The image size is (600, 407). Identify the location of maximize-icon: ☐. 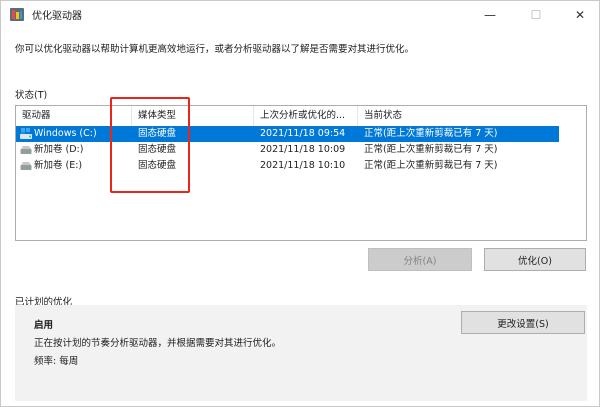
(536, 15).